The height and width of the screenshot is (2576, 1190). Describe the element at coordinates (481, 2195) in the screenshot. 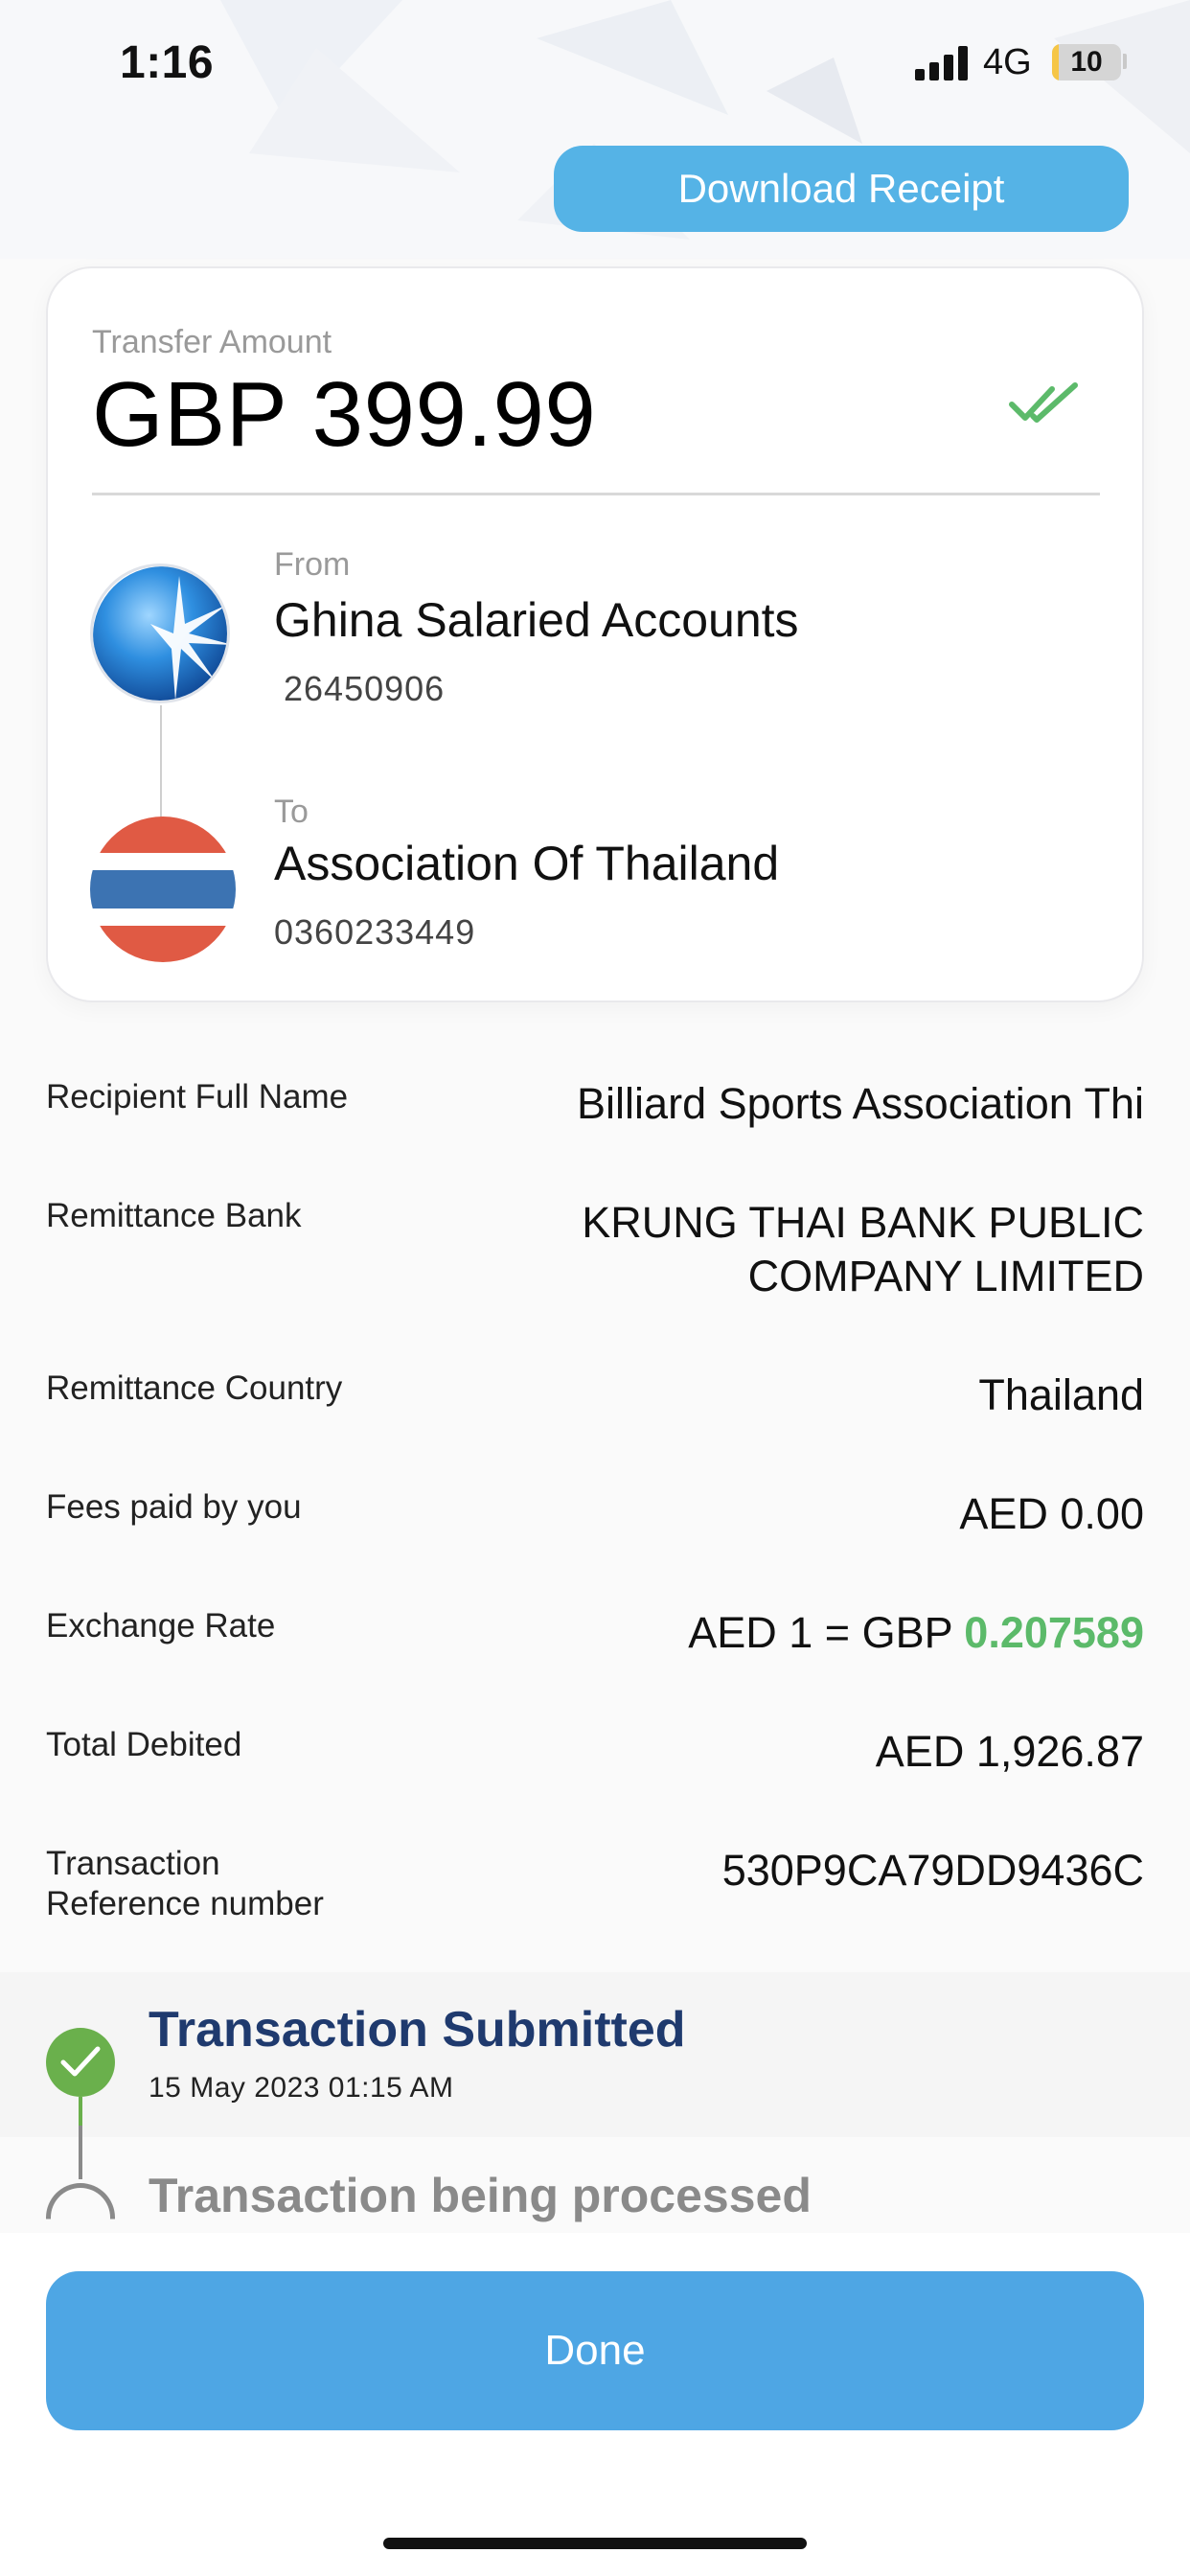

I see `status-processing-title: Transaction being processed` at that location.